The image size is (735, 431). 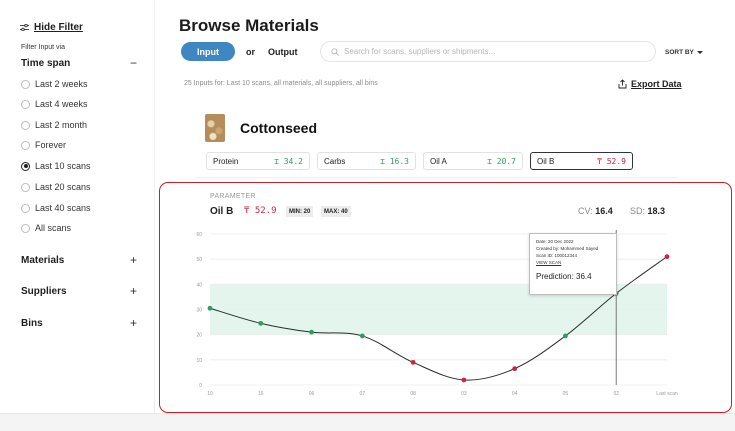 I want to click on suppliers-title: Suppliers, so click(x=44, y=291).